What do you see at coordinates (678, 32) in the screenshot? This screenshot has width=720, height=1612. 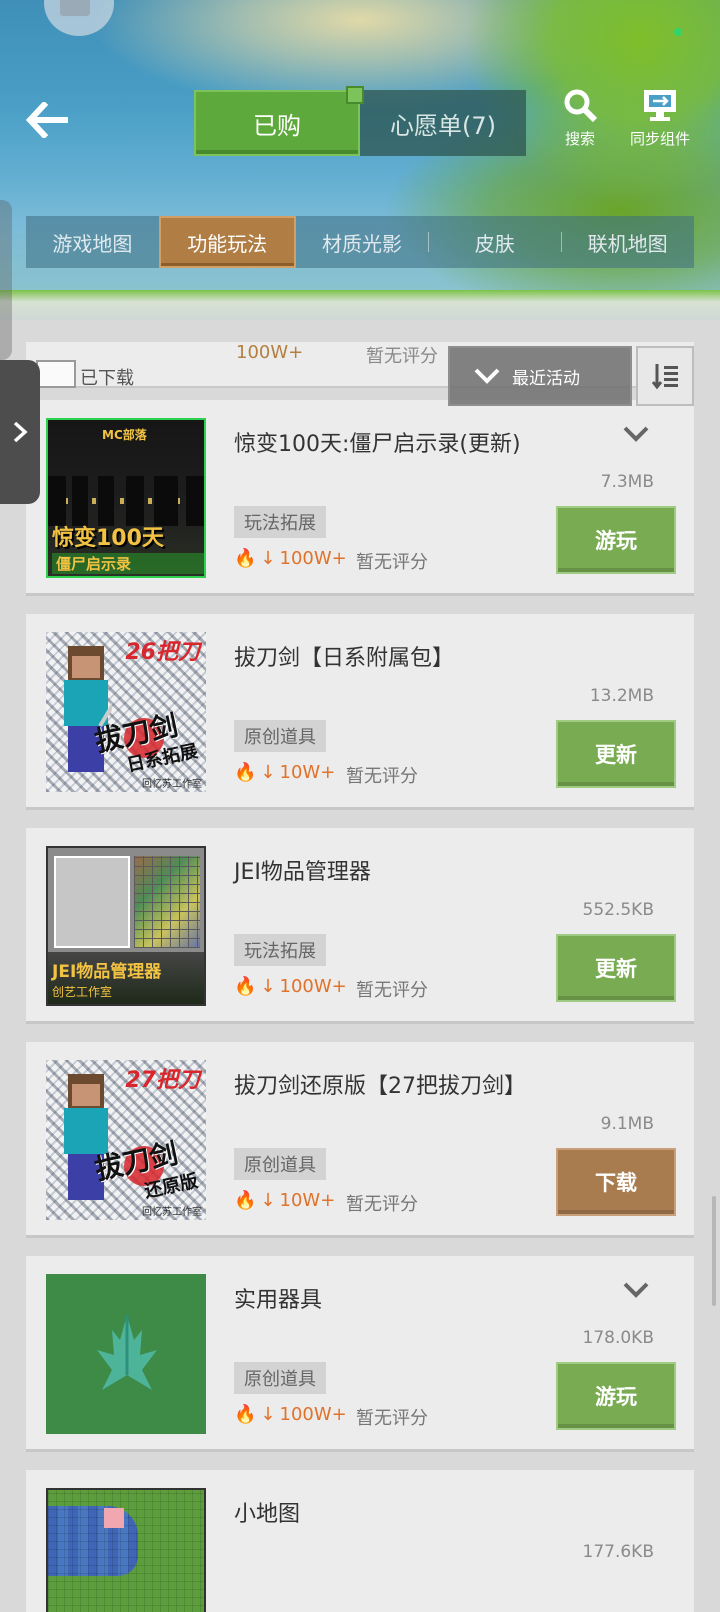 I see `notification-dot` at bounding box center [678, 32].